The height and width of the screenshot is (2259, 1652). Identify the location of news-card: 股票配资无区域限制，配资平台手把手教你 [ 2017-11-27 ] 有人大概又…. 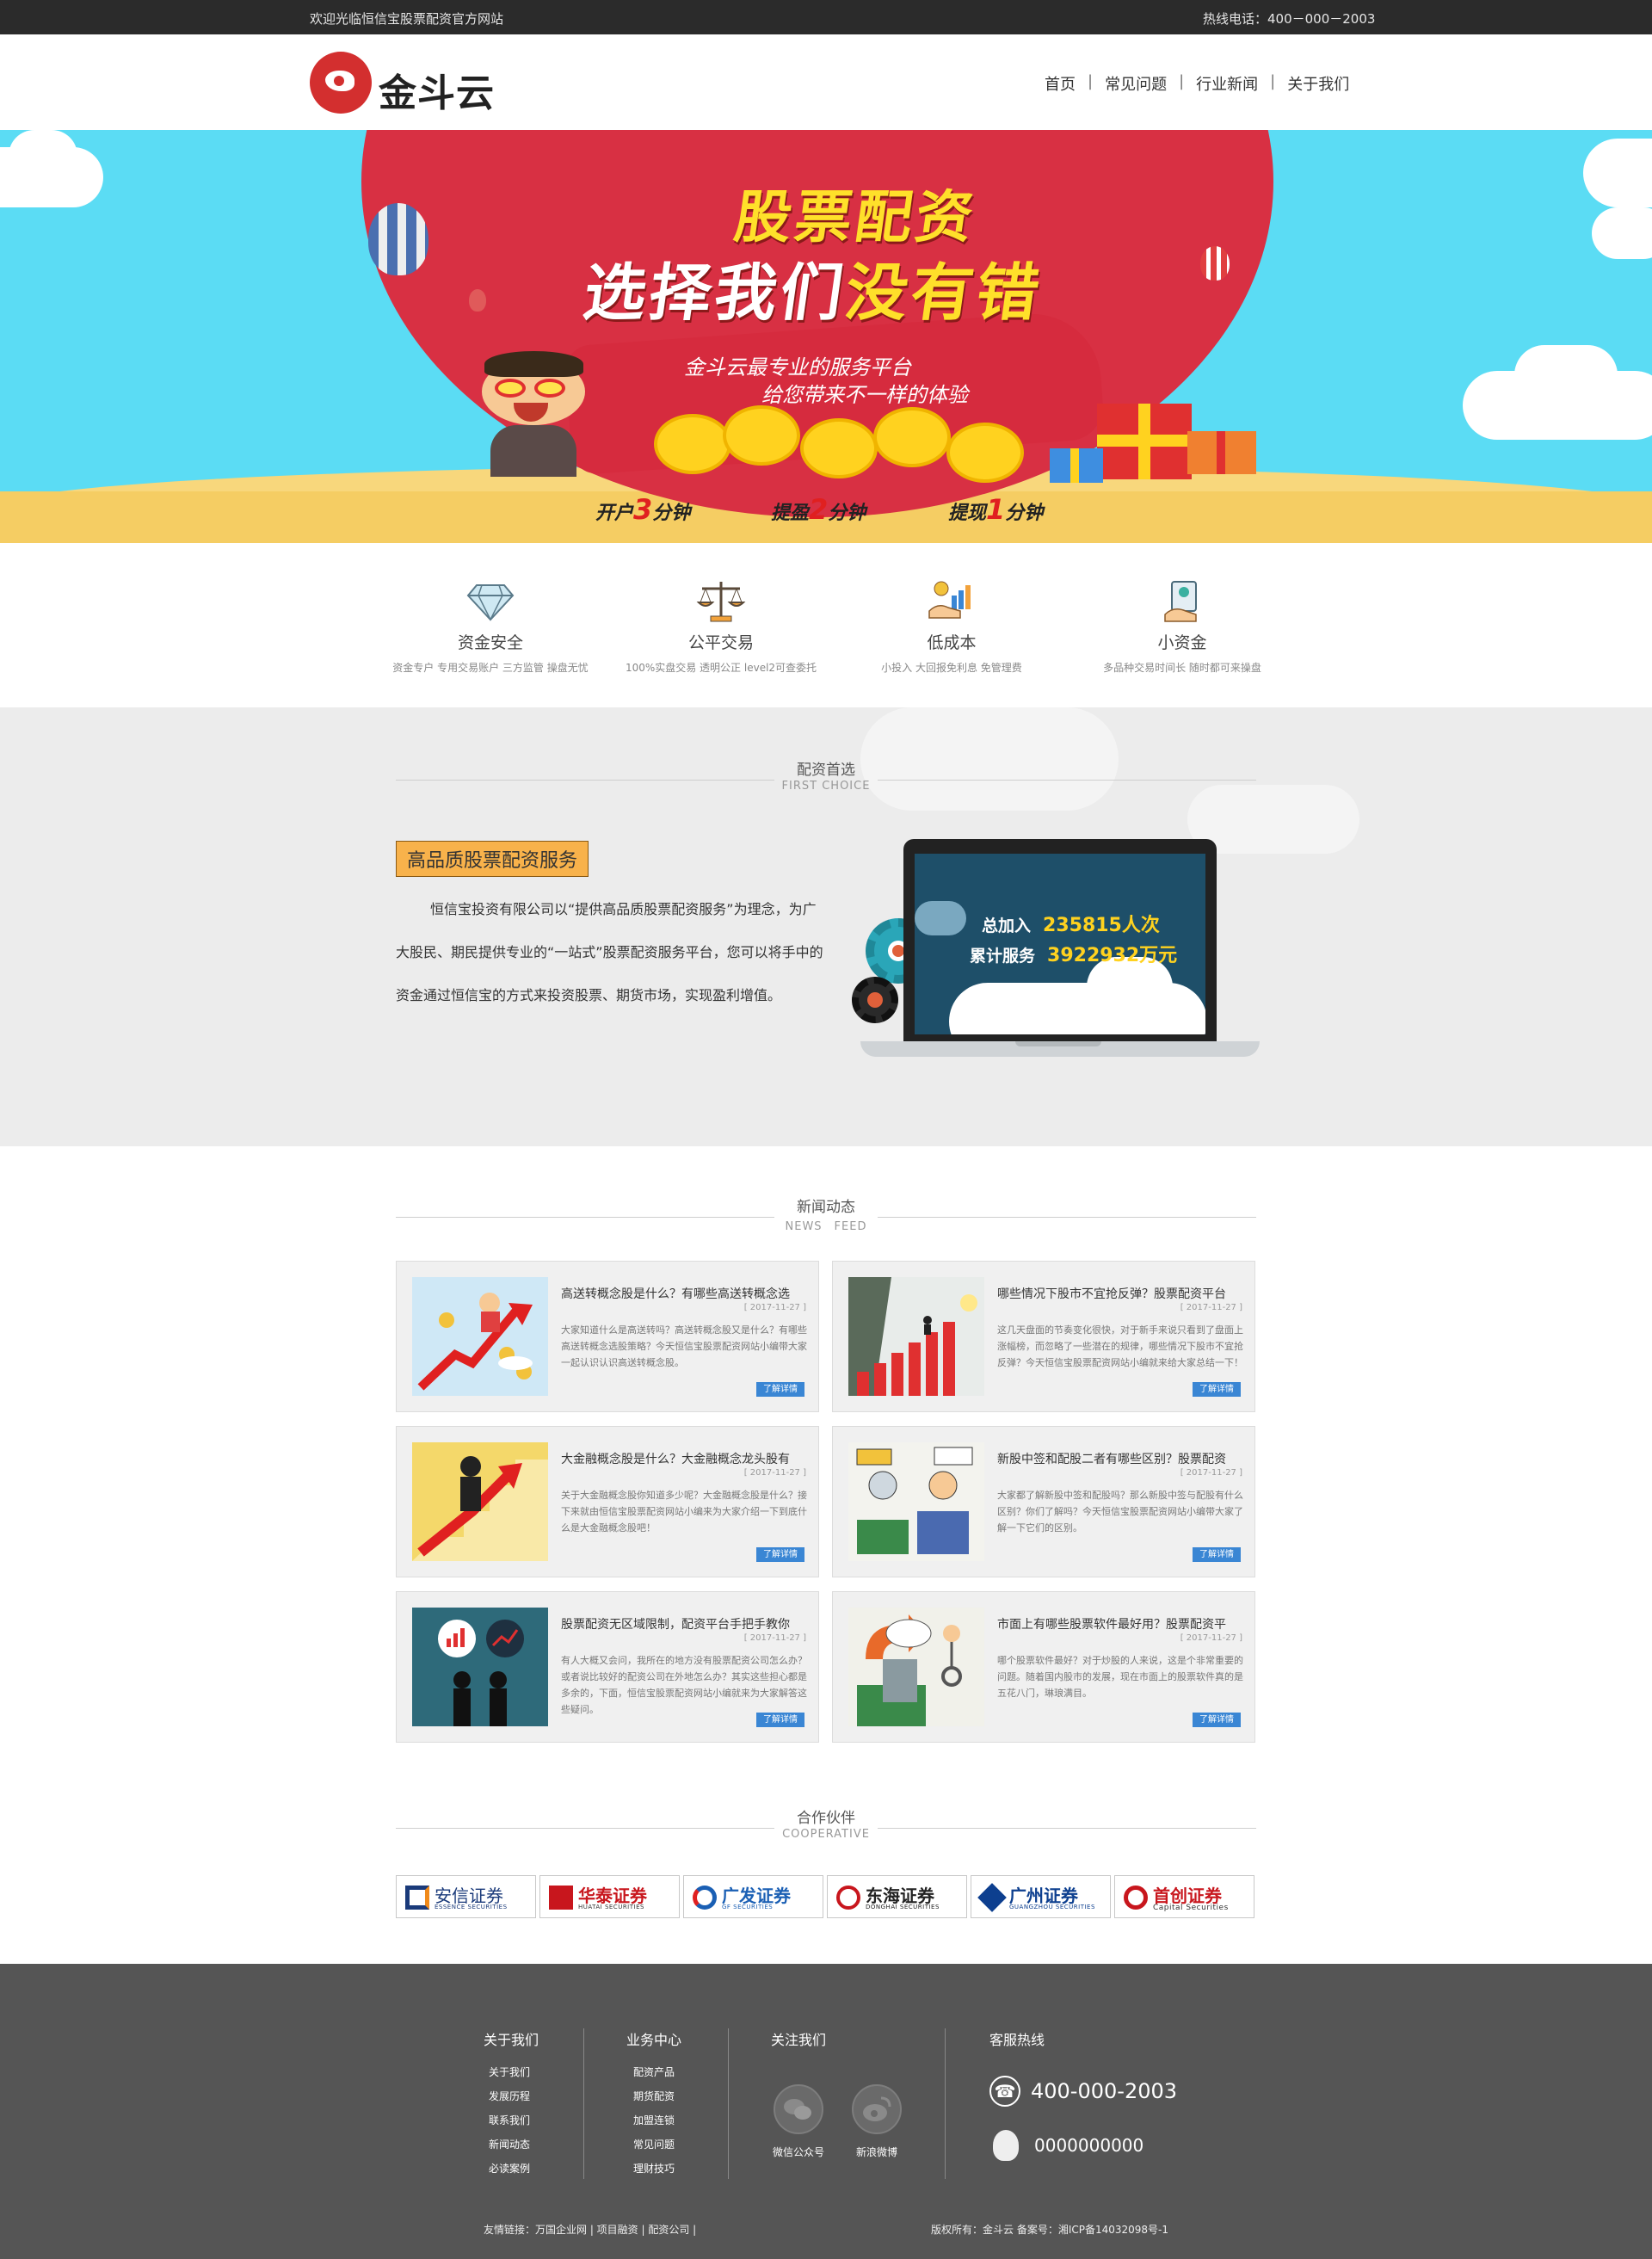
(607, 1667).